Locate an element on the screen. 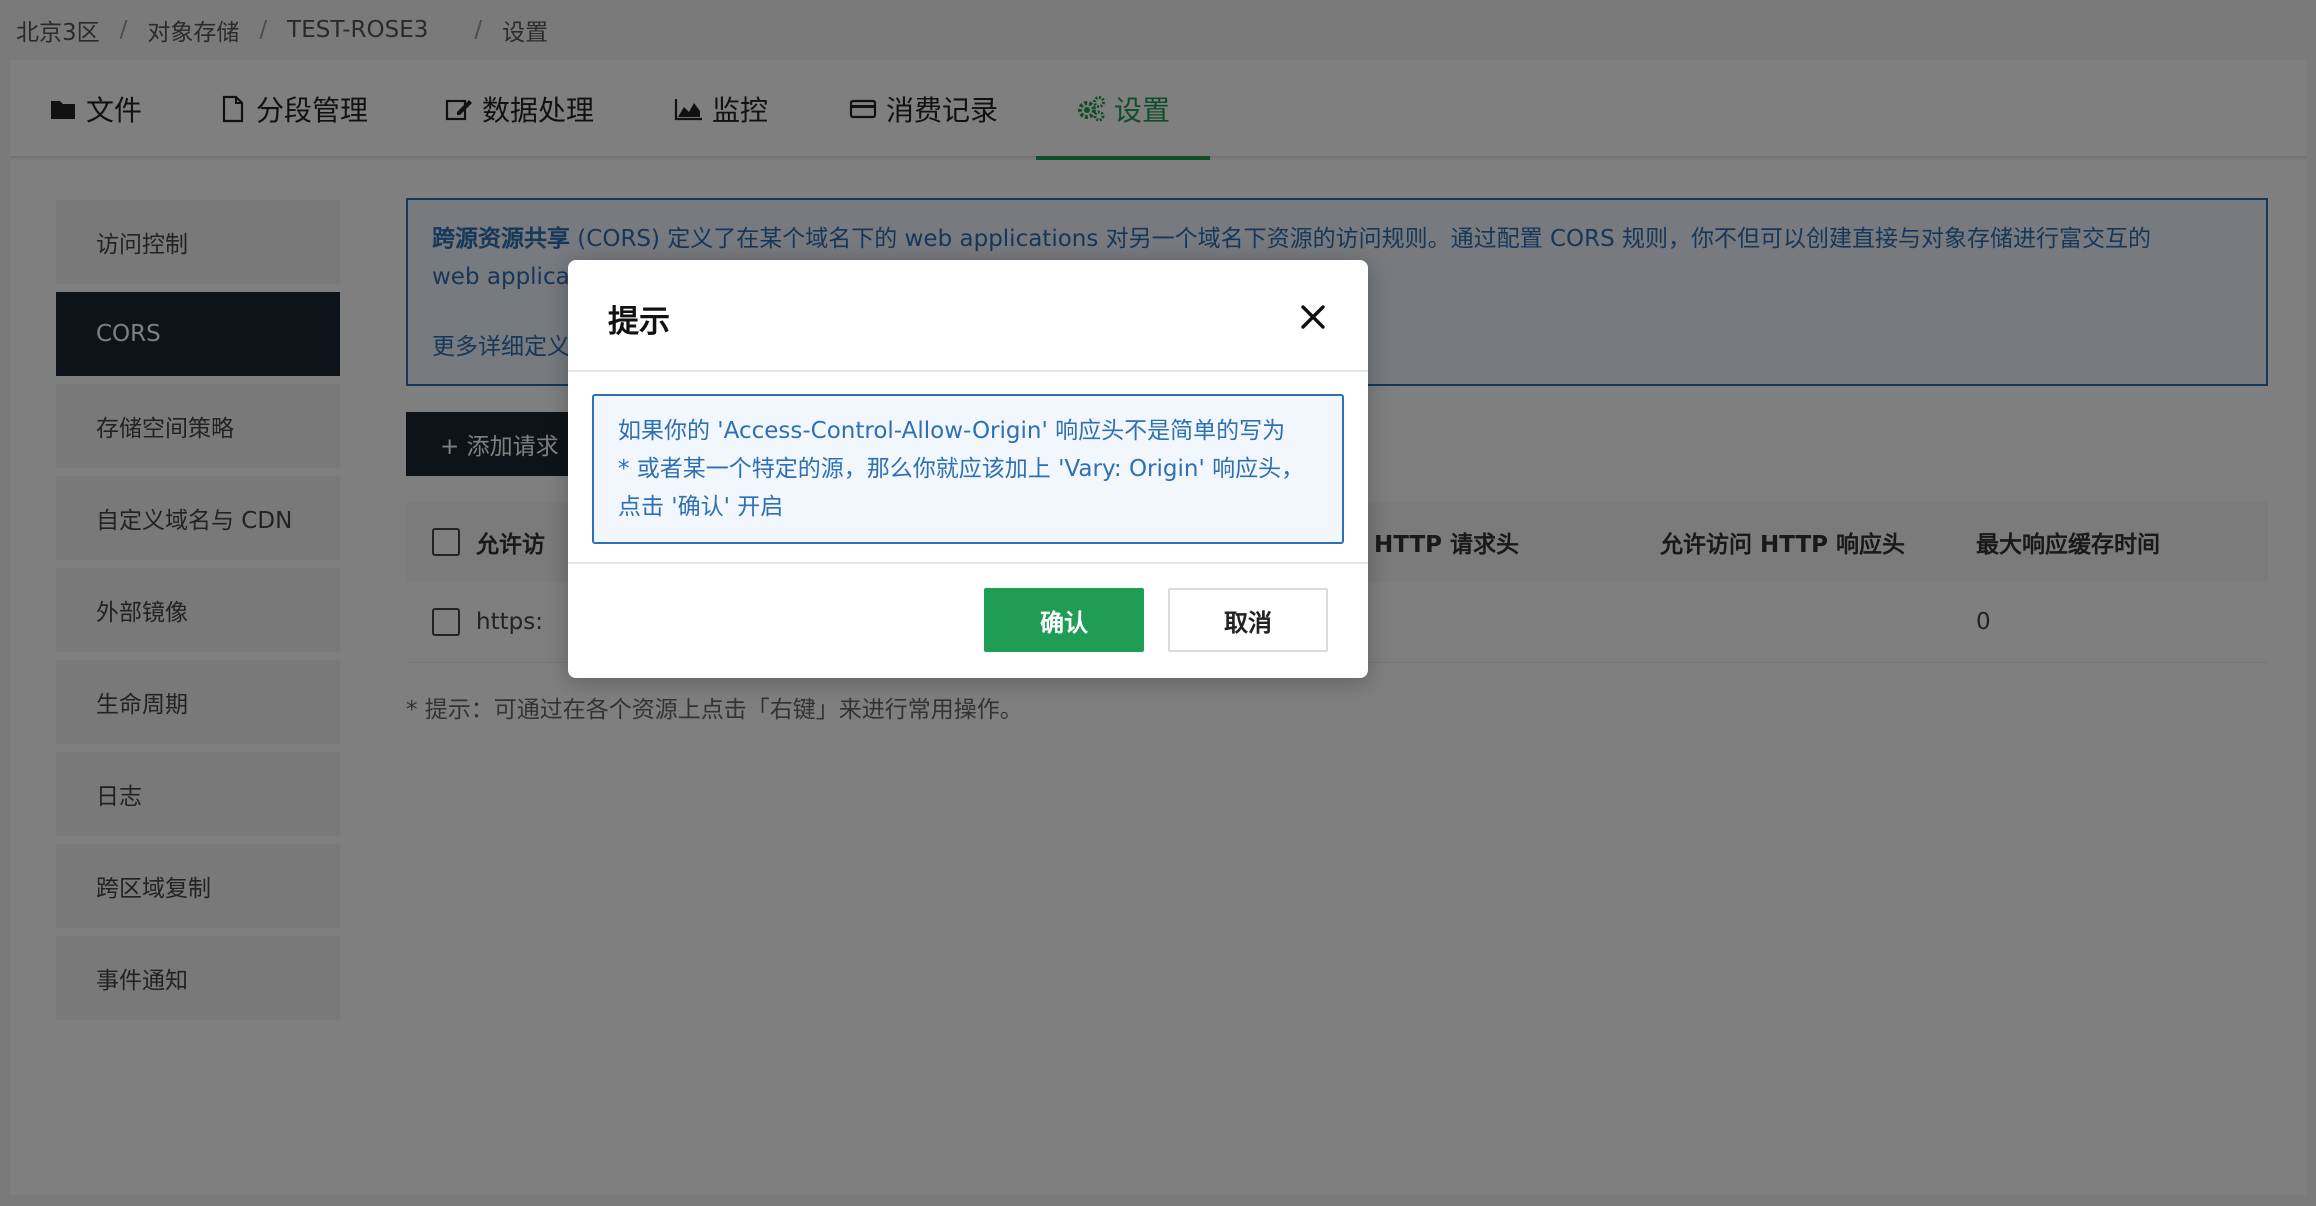 The image size is (2316, 1206). dialog-footer: 确认 取消 is located at coordinates (968, 620).